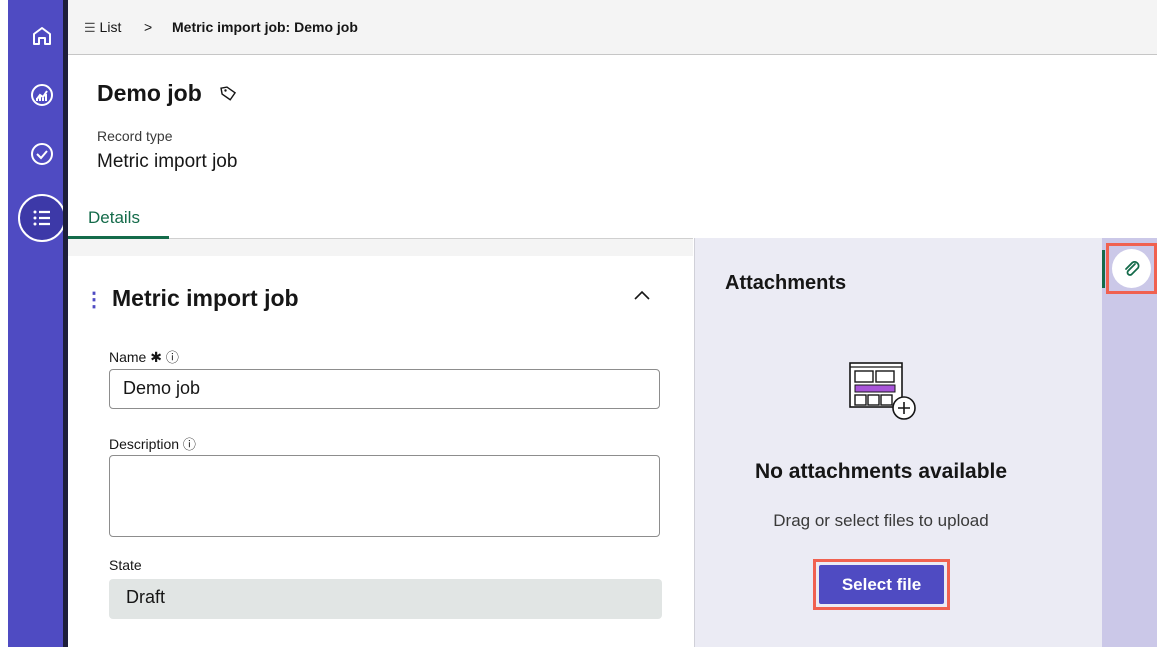 The width and height of the screenshot is (1157, 647). I want to click on description-field-label: Description ⓘ, so click(152, 444).